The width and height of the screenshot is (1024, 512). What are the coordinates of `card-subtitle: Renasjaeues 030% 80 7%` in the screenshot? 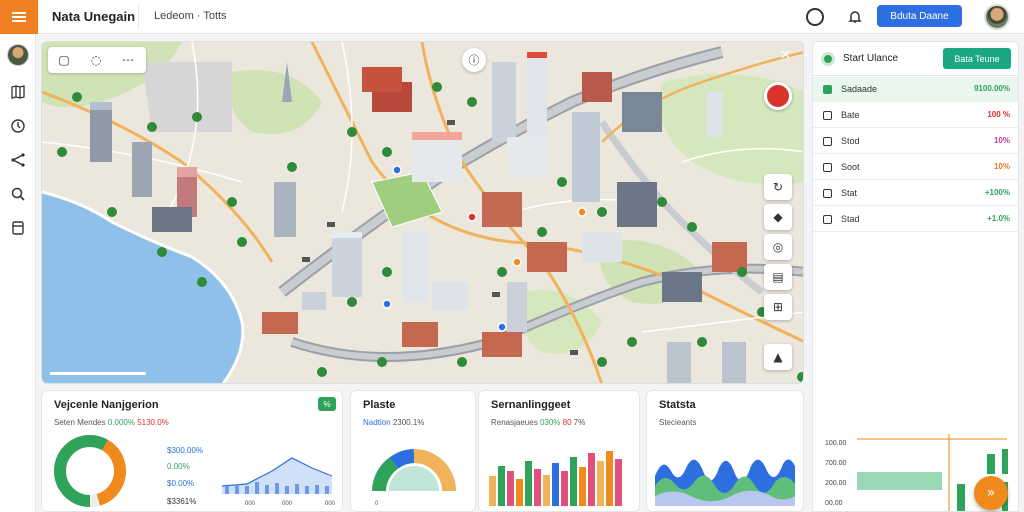 It's located at (538, 422).